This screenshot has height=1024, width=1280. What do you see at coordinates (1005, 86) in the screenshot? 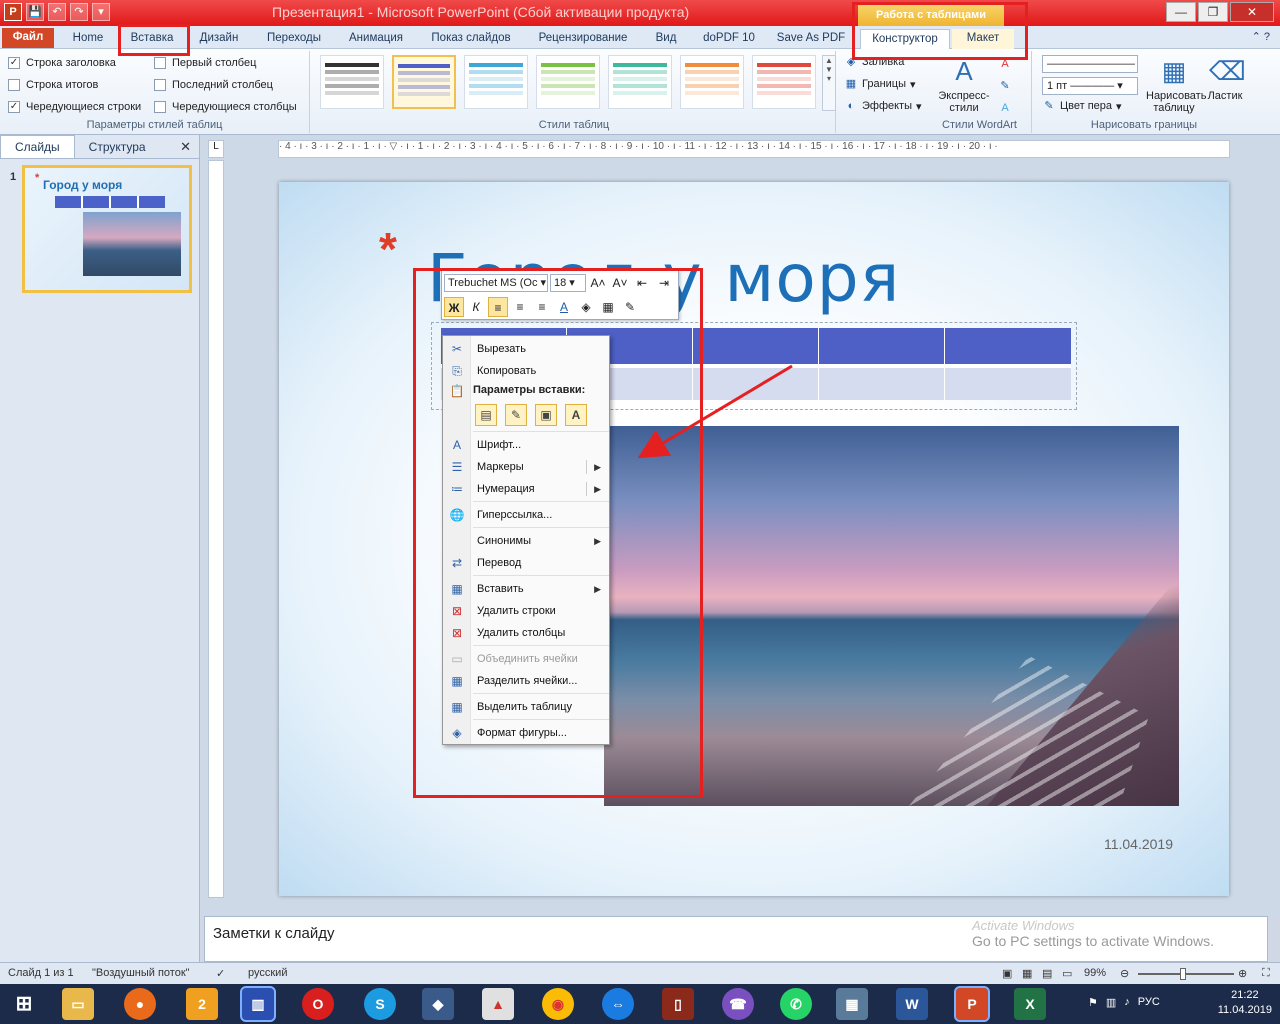
I see `text-outline-button: ✎` at bounding box center [1005, 86].